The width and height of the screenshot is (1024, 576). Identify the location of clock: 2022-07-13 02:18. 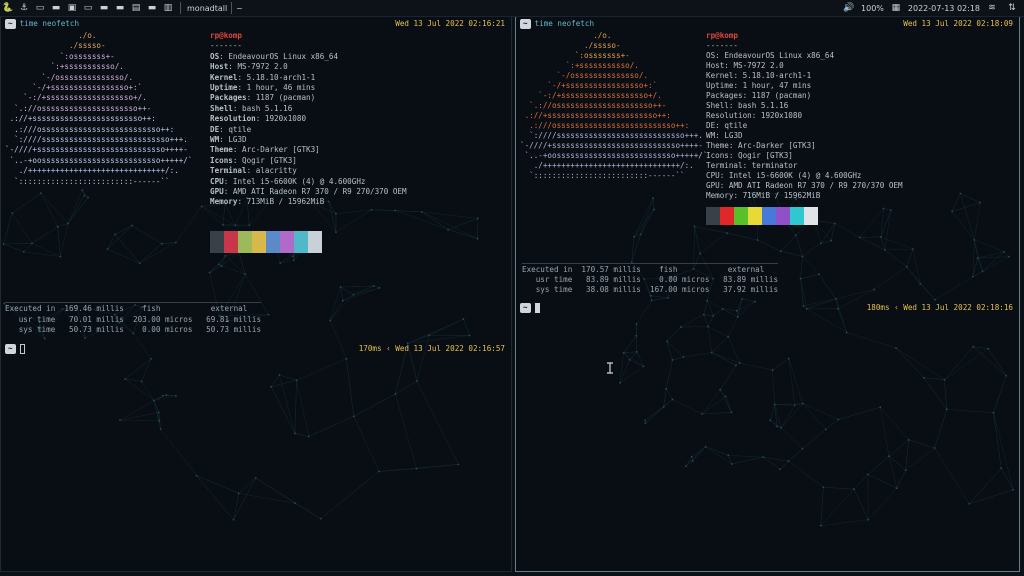
(944, 8).